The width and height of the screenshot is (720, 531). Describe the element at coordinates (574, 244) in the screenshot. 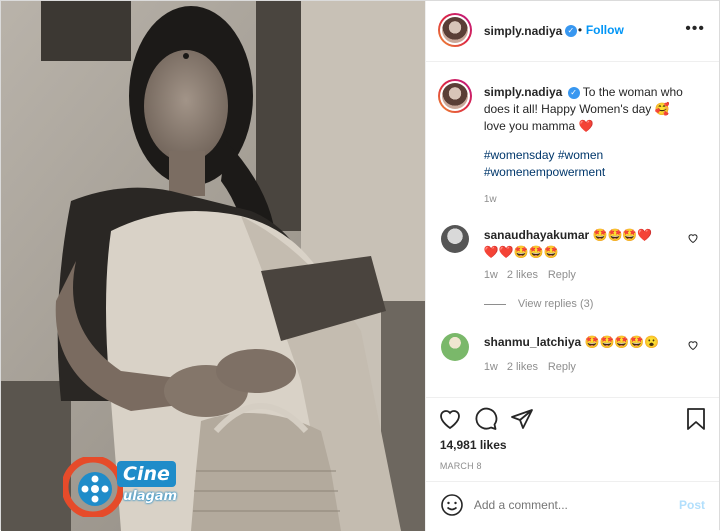

I see `comment-body: sanaudhayakumar 🤩🤩🤩❤️ ❤️❤️🤩🤩🤩` at that location.